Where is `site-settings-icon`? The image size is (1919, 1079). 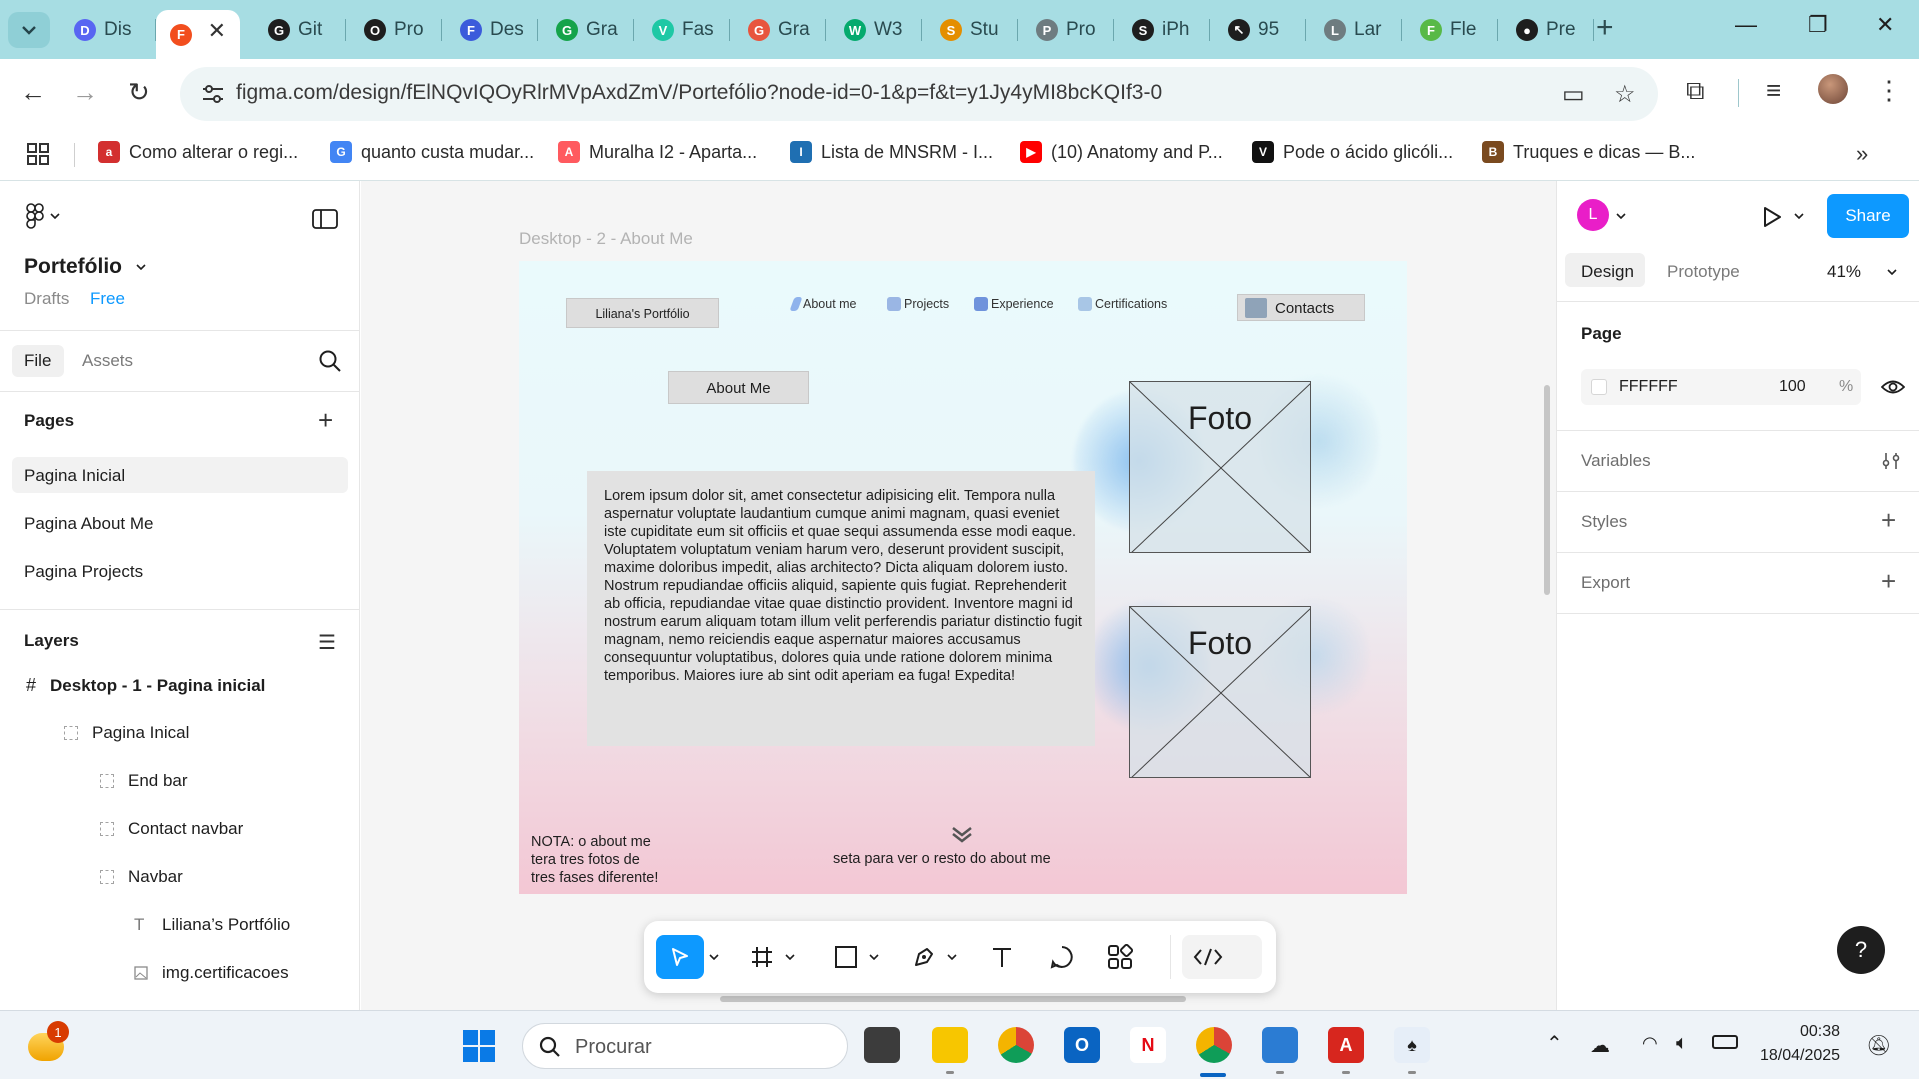 site-settings-icon is located at coordinates (213, 94).